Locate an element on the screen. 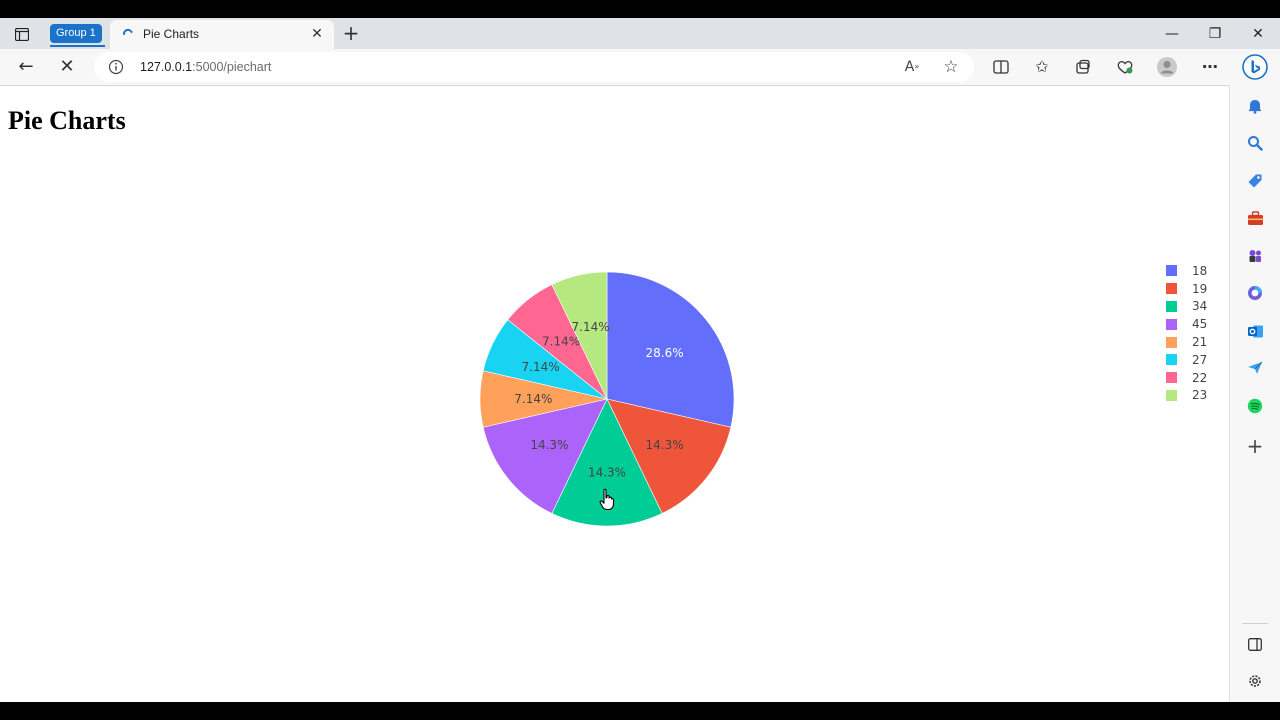 The width and height of the screenshot is (1280, 720). new-tab-button: + is located at coordinates (351, 33).